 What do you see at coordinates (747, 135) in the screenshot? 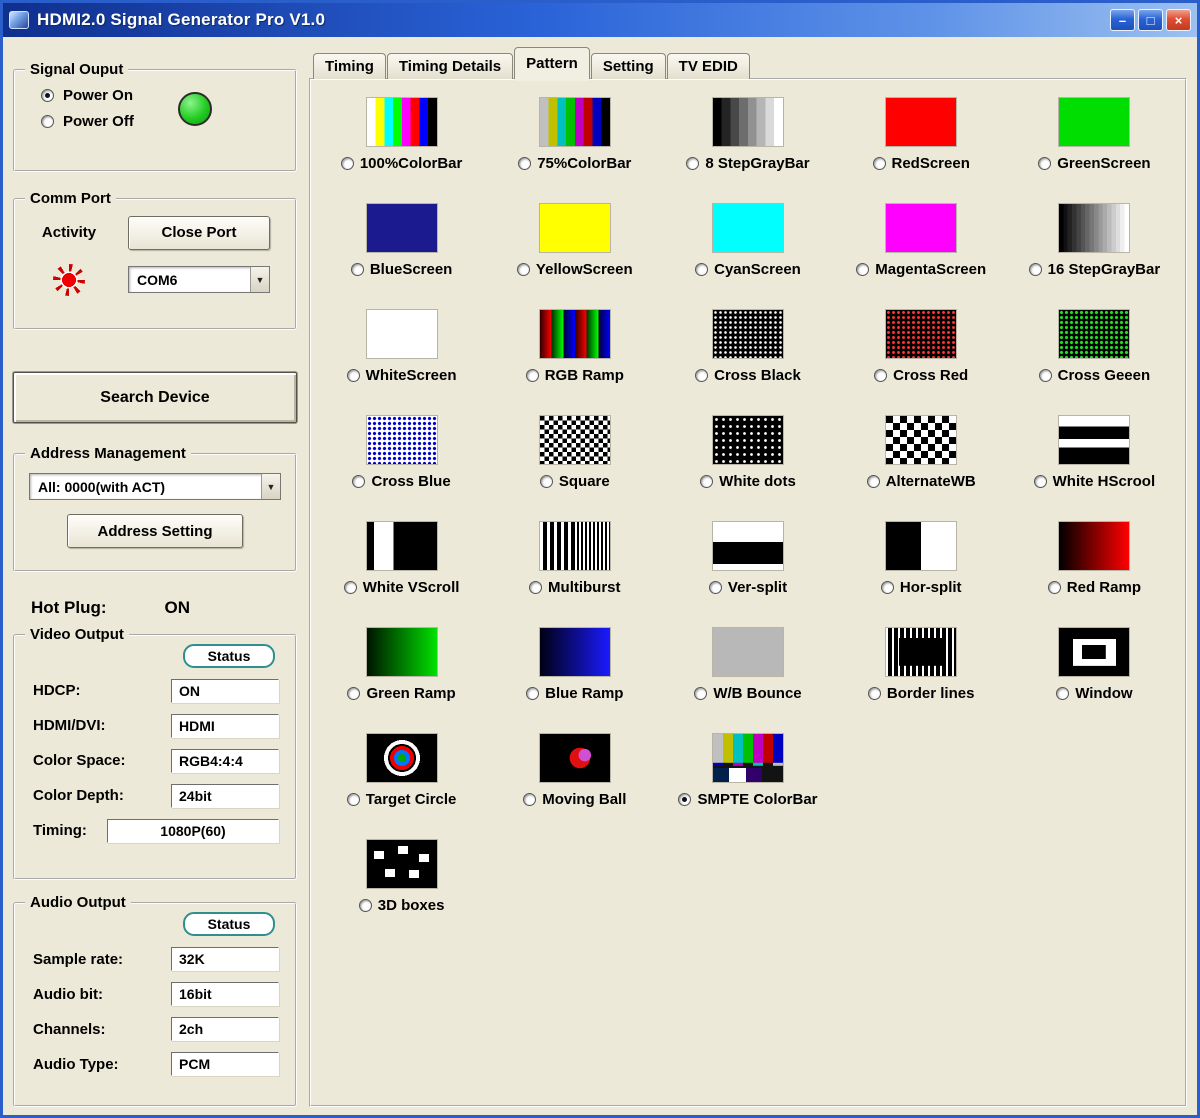
I see `pattern-item-gray8: 8 StepGrayBar` at bounding box center [747, 135].